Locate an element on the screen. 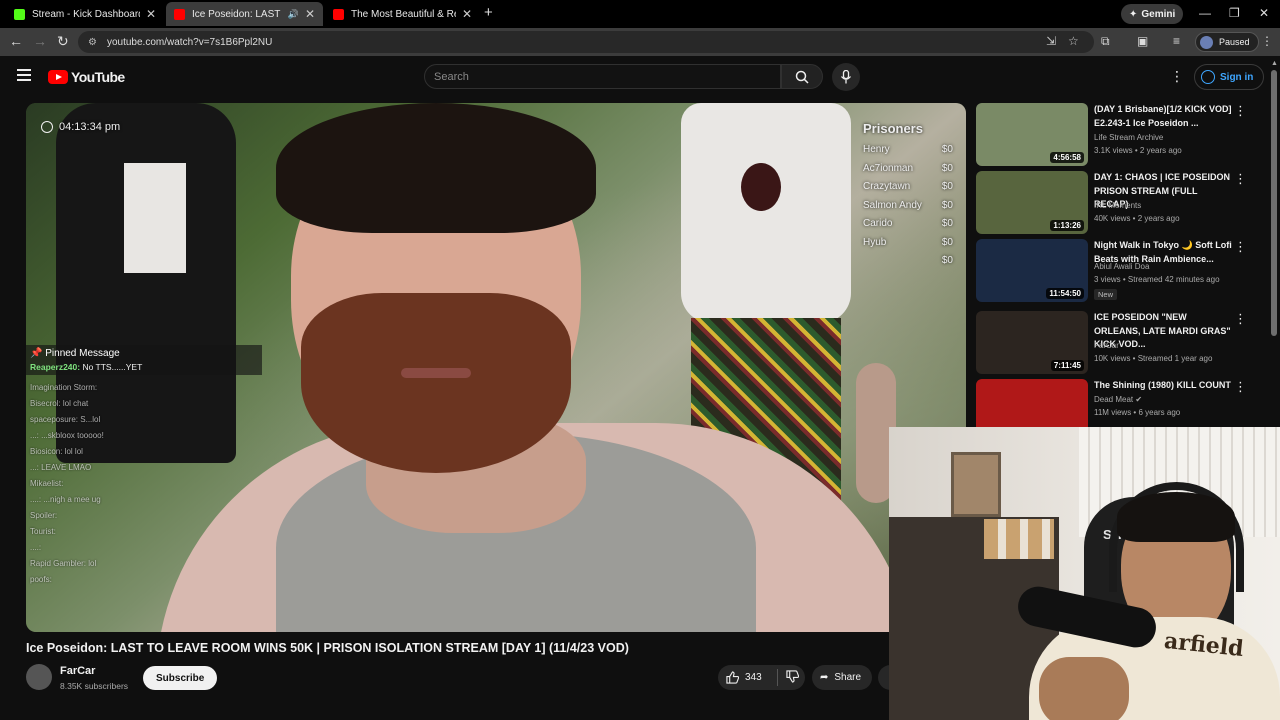  close-window-icon: ✕ is located at coordinates (1264, 13).